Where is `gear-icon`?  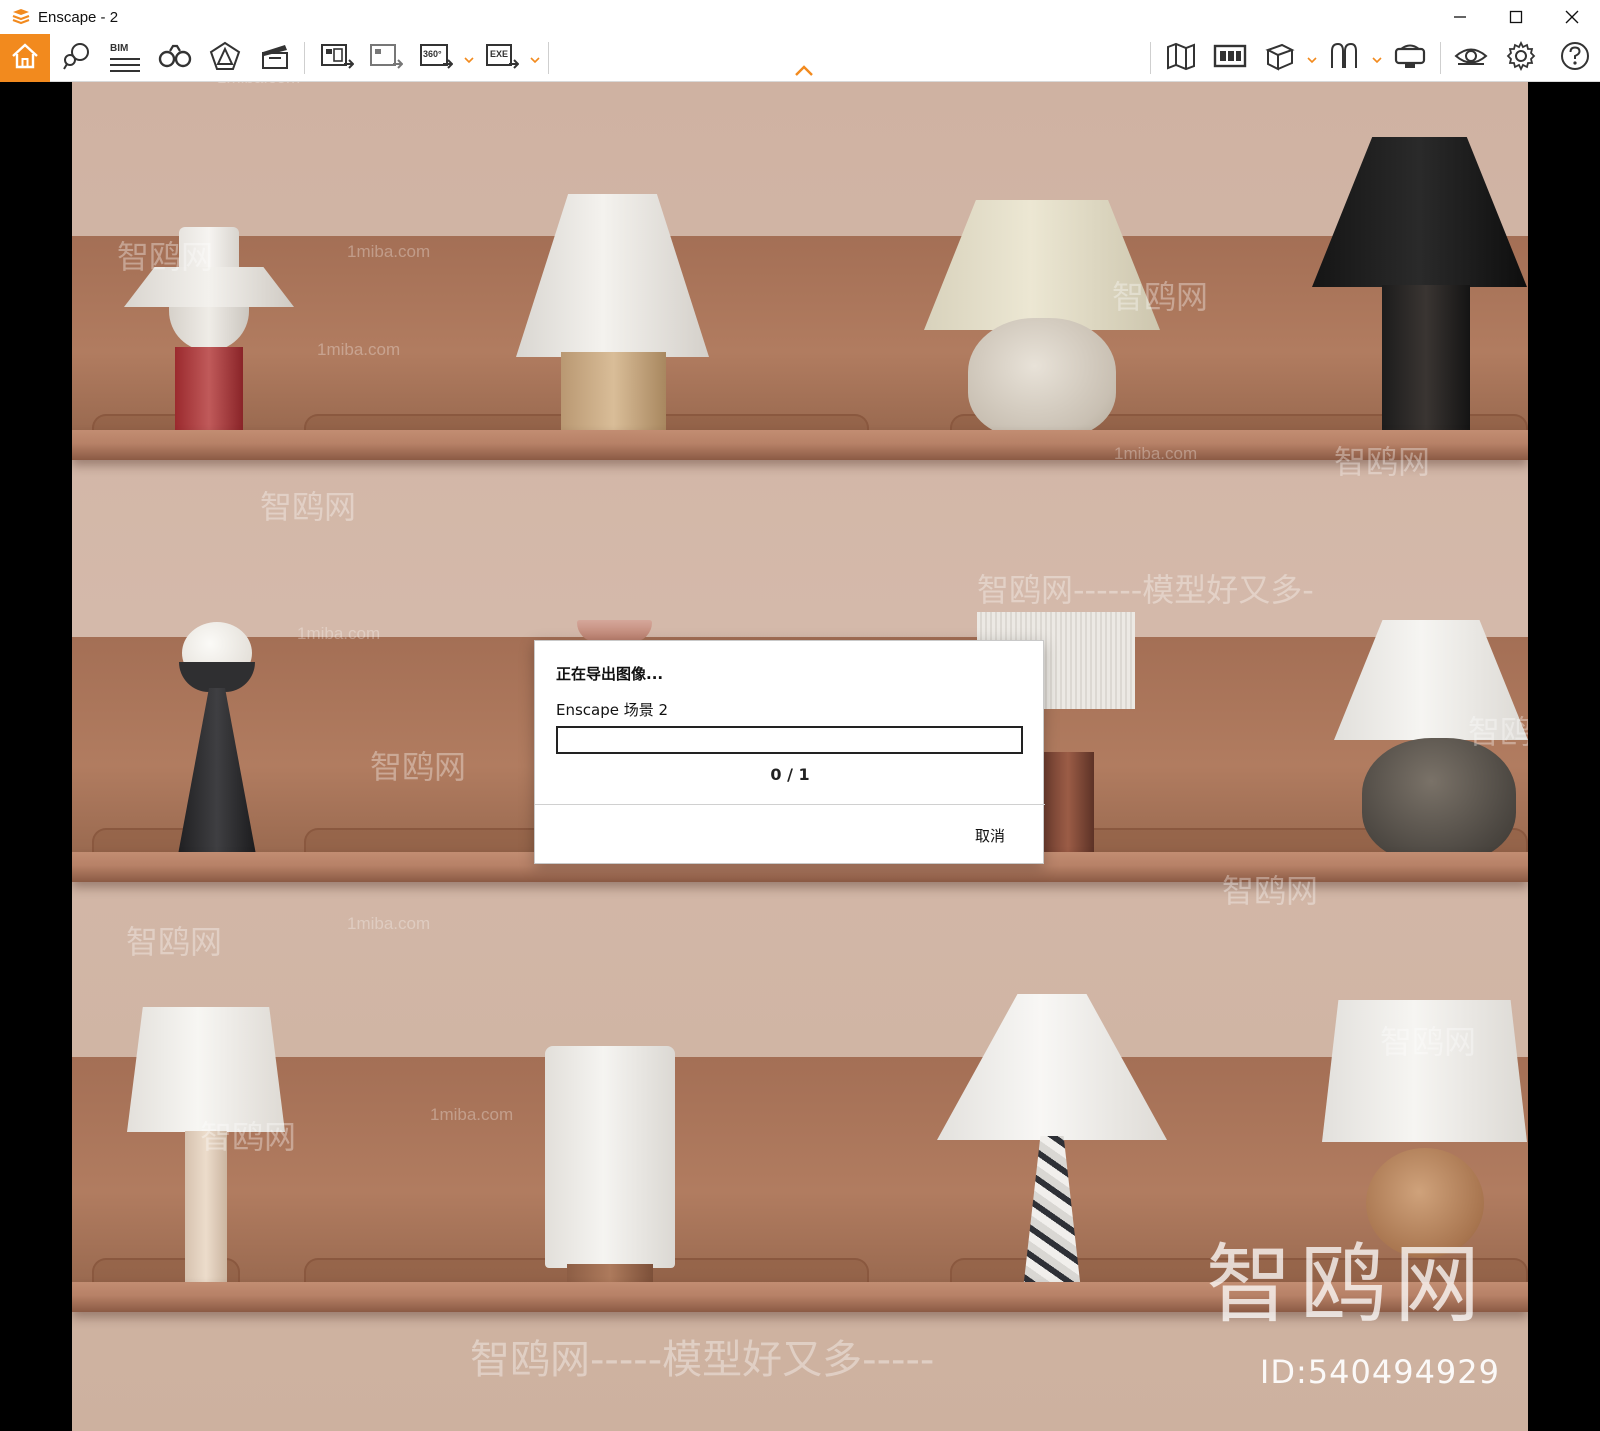
gear-icon is located at coordinates (1521, 57).